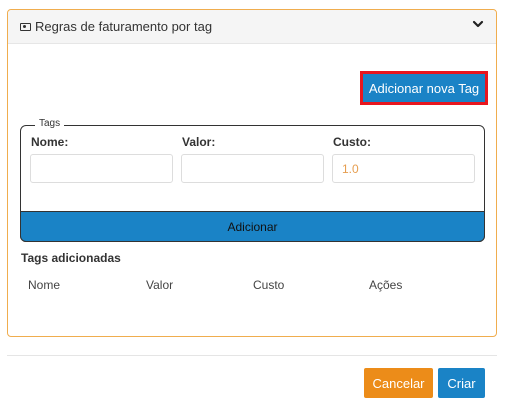  Describe the element at coordinates (424, 88) in the screenshot. I see `add-new-tag-button: Adicionar nova Tag` at that location.